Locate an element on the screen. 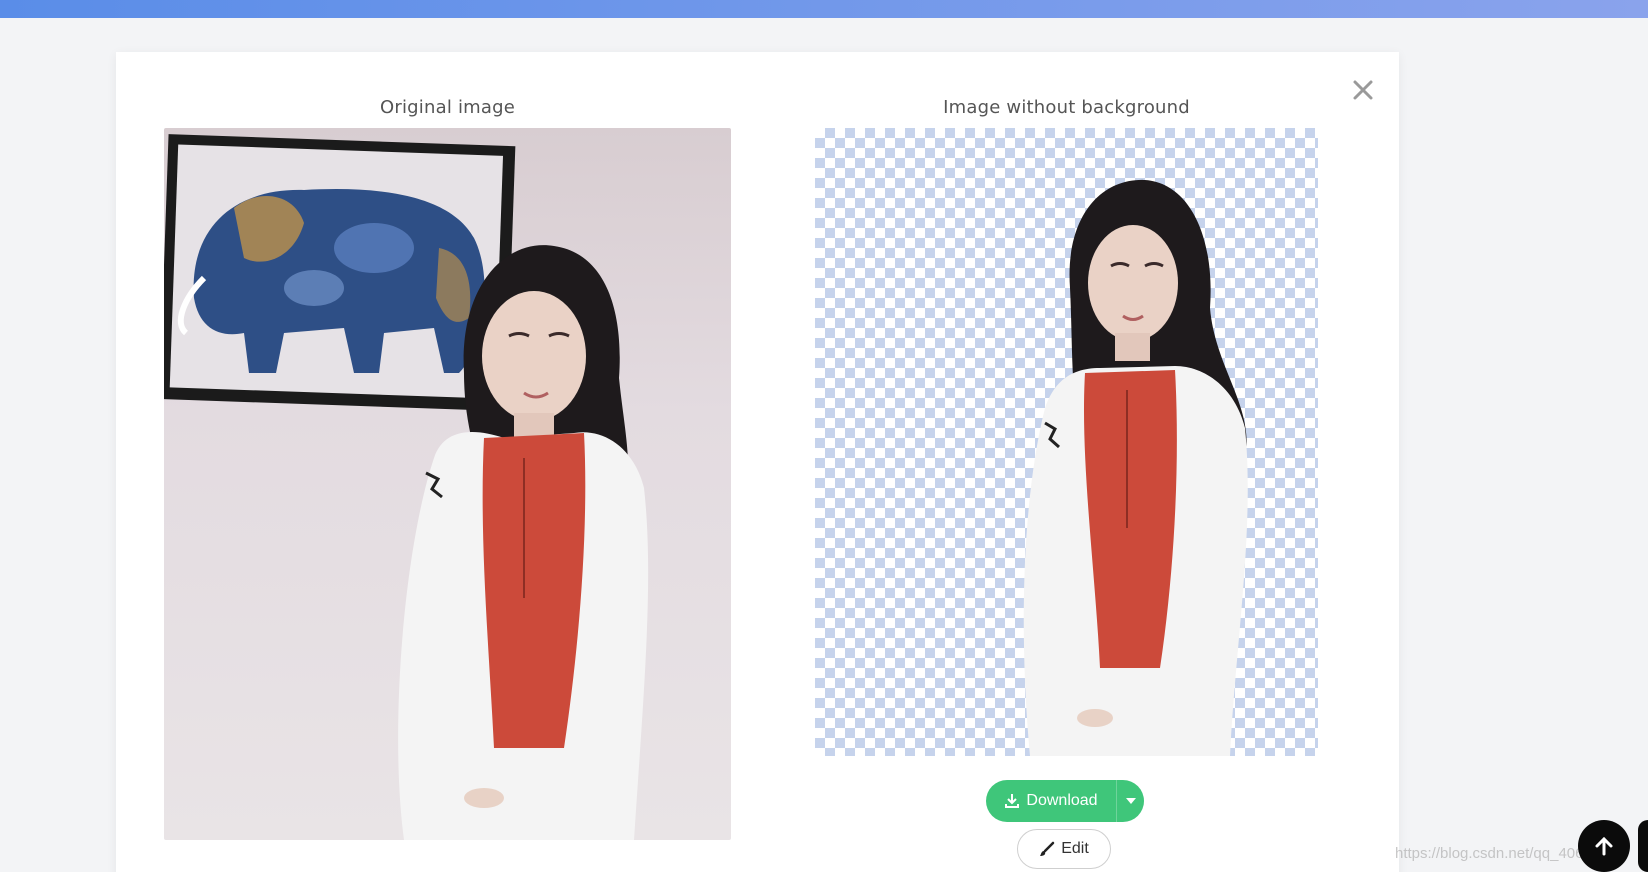 This screenshot has width=1648, height=872. edit-label: Edit is located at coordinates (1075, 848).